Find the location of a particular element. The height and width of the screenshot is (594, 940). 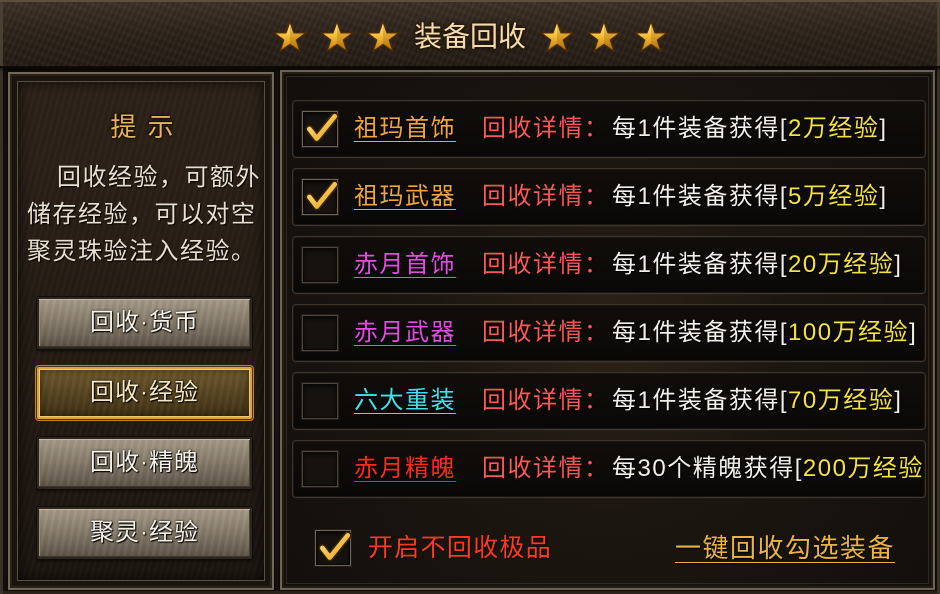

menu-button-gather-spirit-experience: 聚灵·经验 is located at coordinates (144, 533).